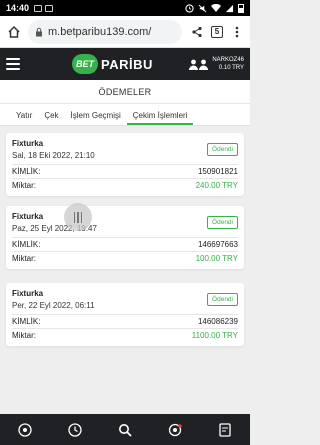 The width and height of the screenshot is (320, 445). What do you see at coordinates (53, 155) in the screenshot?
I see `transaction-date: Sal, 18 Eki 2022, 21:10` at bounding box center [53, 155].